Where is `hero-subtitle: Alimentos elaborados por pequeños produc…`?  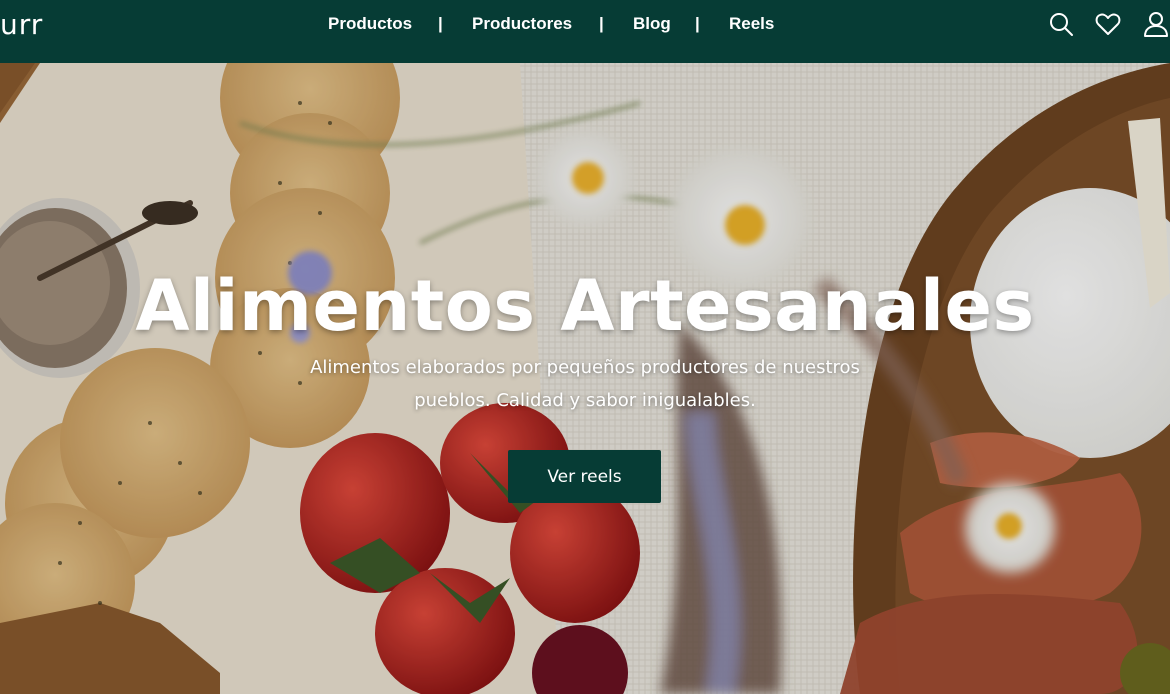 hero-subtitle: Alimentos elaborados por pequeños produc… is located at coordinates (585, 384).